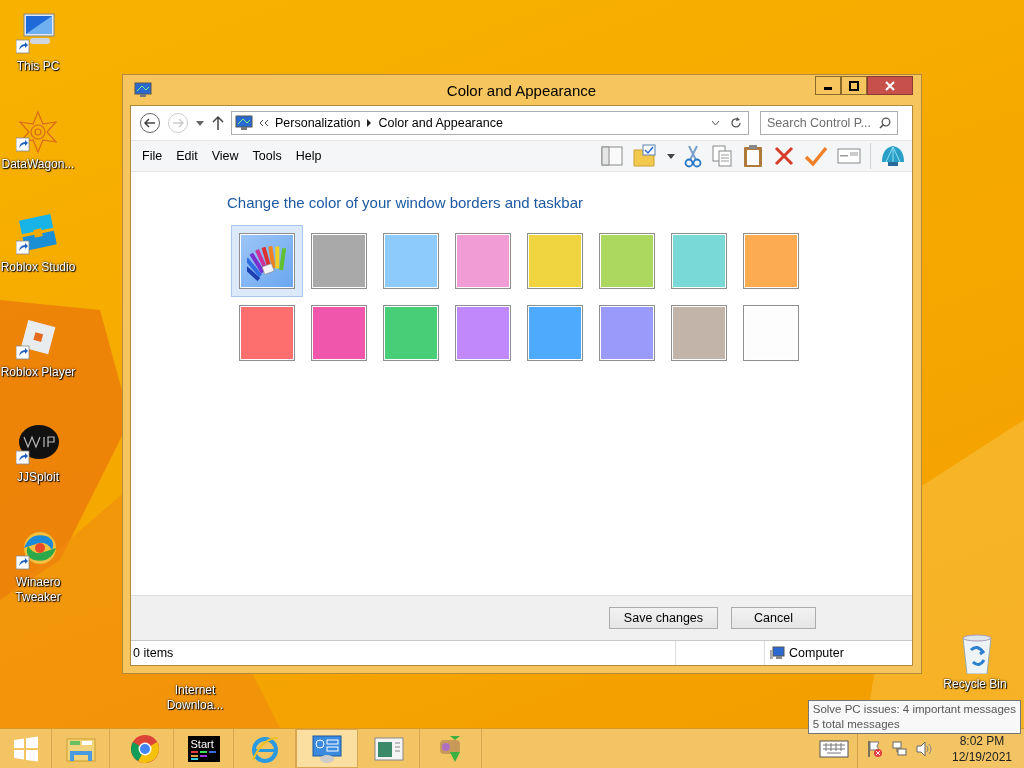  I want to click on windows-logo-icon, so click(25, 748).